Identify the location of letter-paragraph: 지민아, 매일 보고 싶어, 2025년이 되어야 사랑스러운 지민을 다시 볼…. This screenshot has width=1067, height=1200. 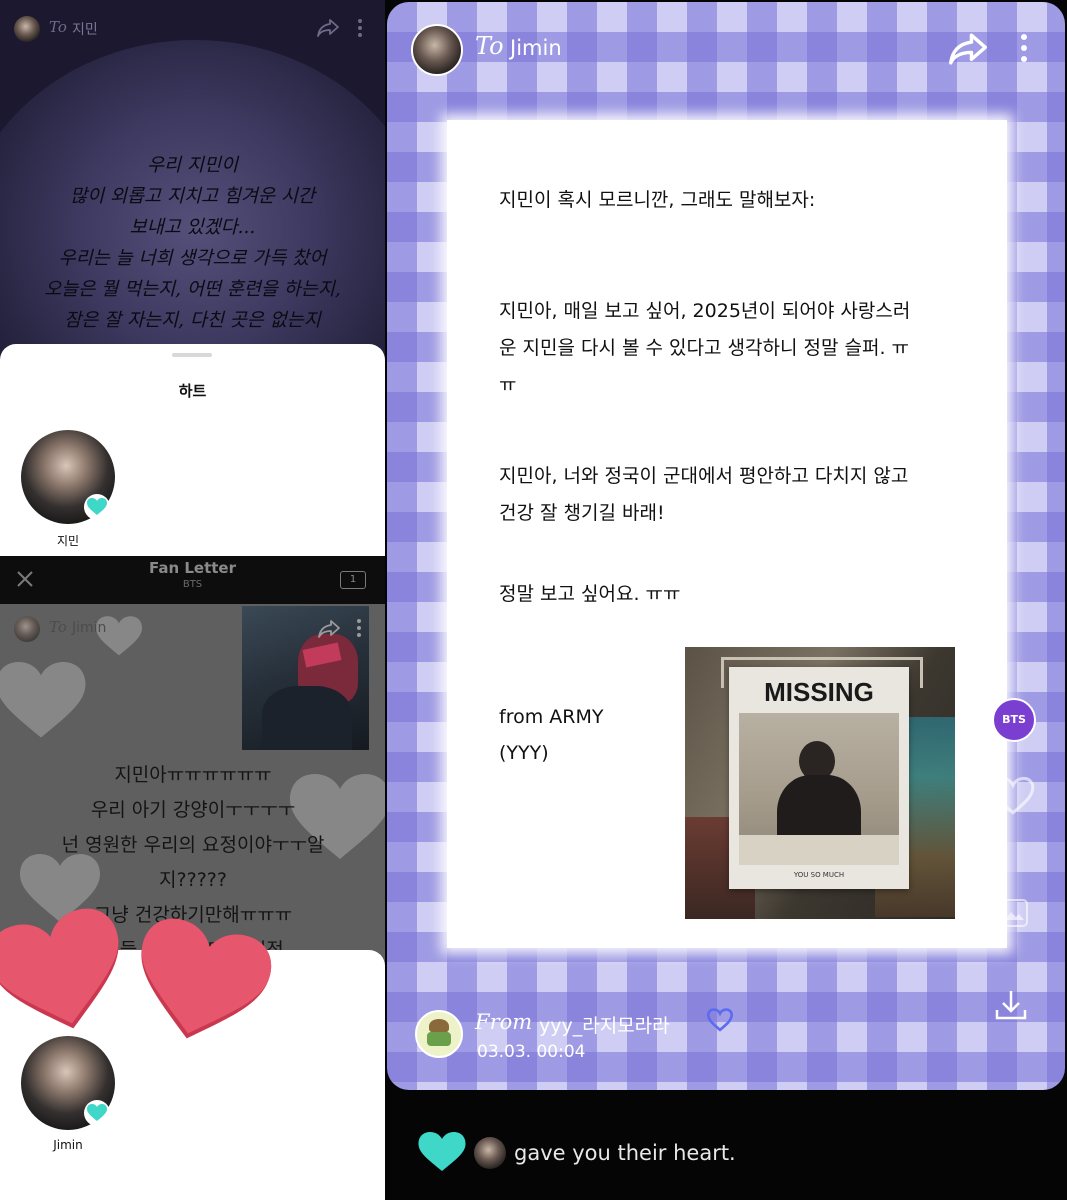
(705, 348).